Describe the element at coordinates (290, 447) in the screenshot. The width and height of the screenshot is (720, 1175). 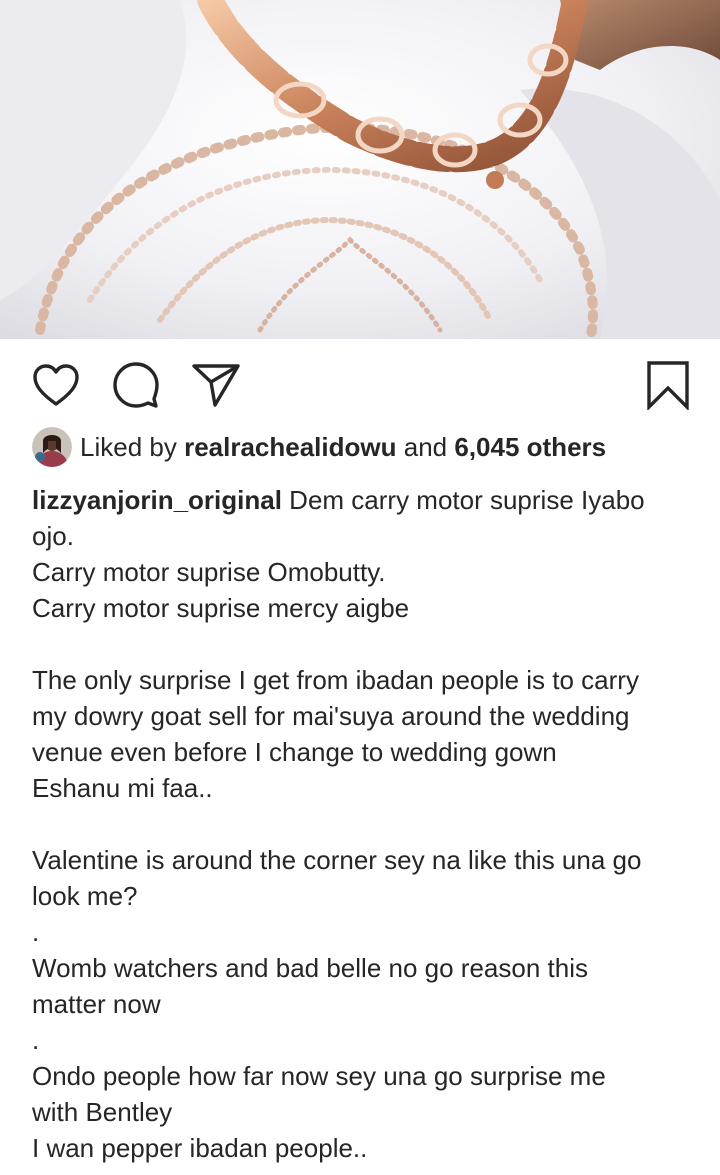
I see `liked-by-username: realrachealidowu` at that location.